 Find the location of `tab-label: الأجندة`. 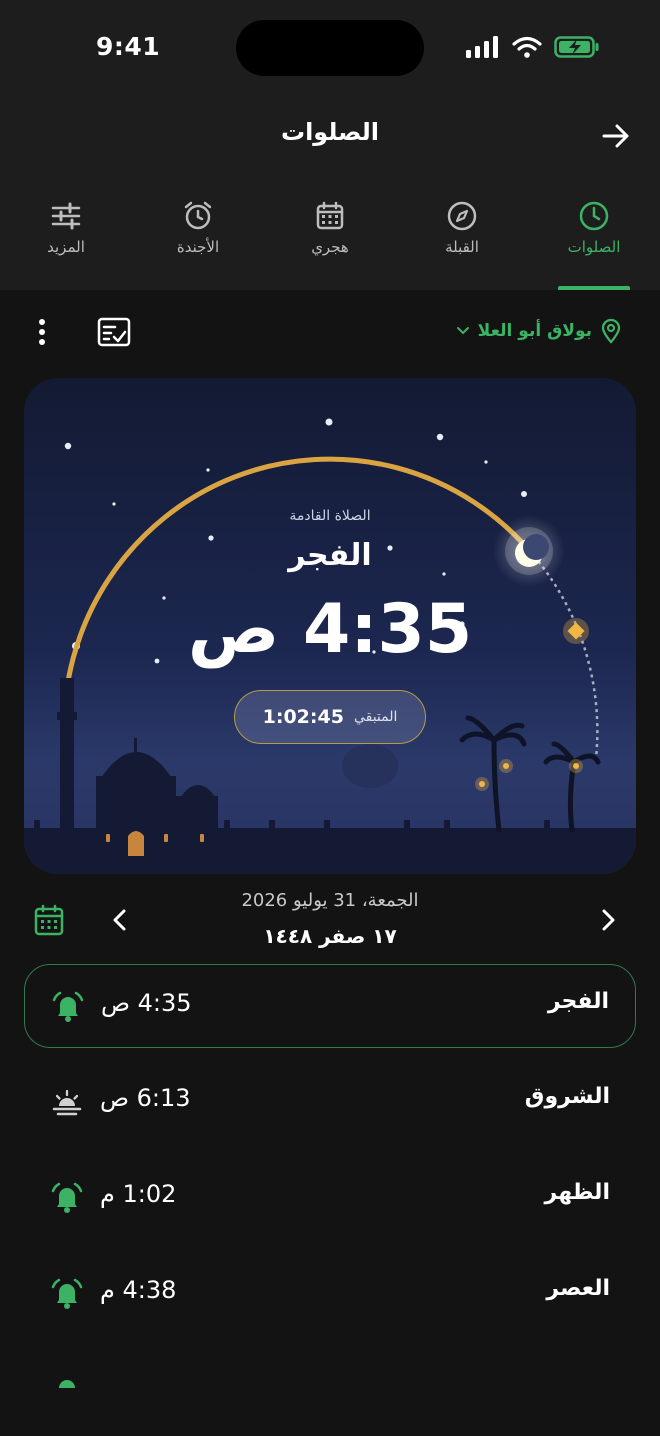

tab-label: الأجندة is located at coordinates (198, 247).